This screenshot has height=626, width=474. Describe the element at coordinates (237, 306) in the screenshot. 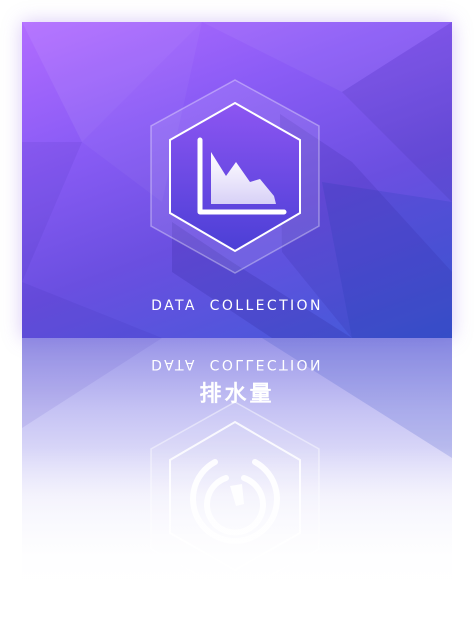

I see `card-title: DATA COLLECTION` at that location.